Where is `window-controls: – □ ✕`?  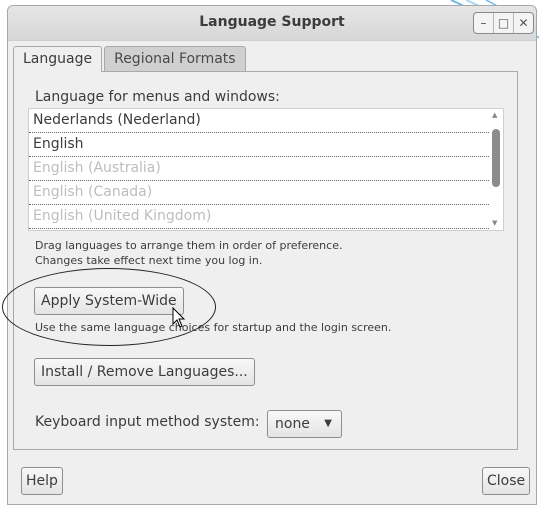 window-controls: – □ ✕ is located at coordinates (503, 23).